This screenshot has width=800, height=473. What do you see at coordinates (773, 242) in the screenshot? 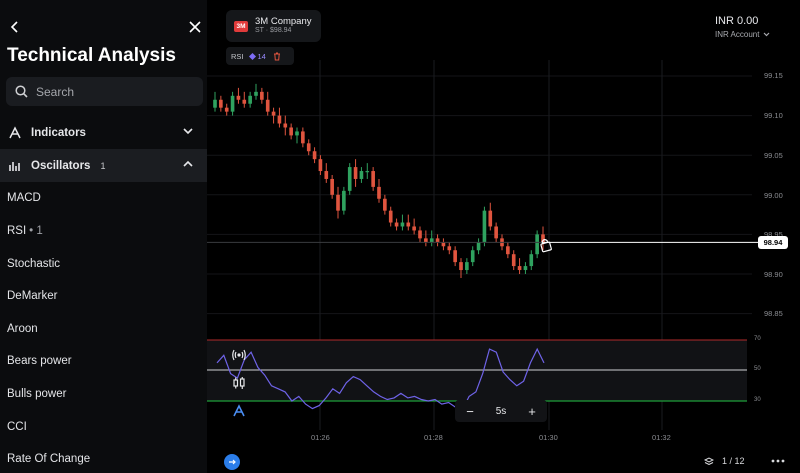
I see `current-price-label: 98.94` at bounding box center [773, 242].